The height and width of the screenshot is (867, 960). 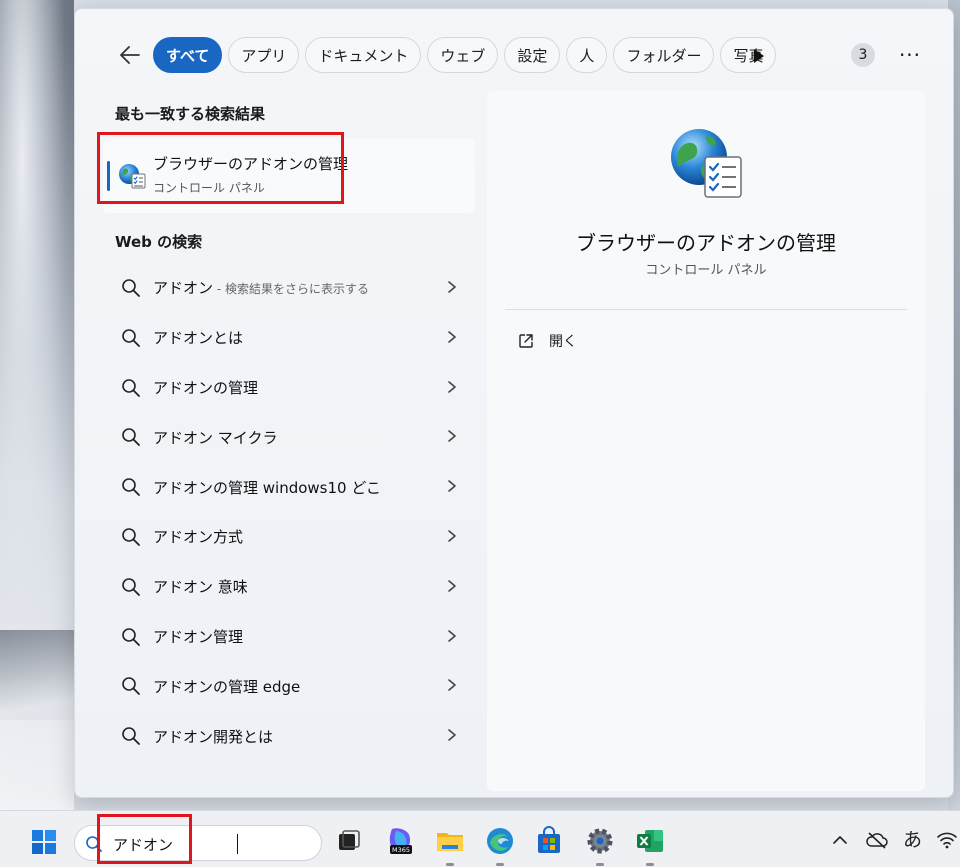 What do you see at coordinates (198, 537) in the screenshot?
I see `web-suggestion-label: アドオン方式` at bounding box center [198, 537].